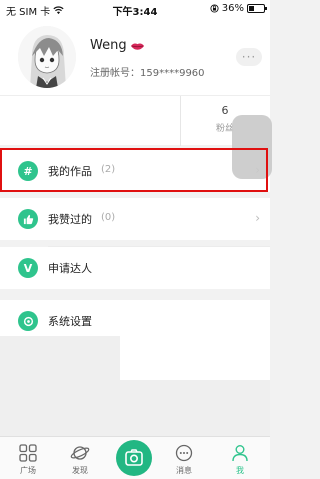 The height and width of the screenshot is (479, 320). What do you see at coordinates (28, 470) in the screenshot?
I see `tab-label: 广场` at bounding box center [28, 470].